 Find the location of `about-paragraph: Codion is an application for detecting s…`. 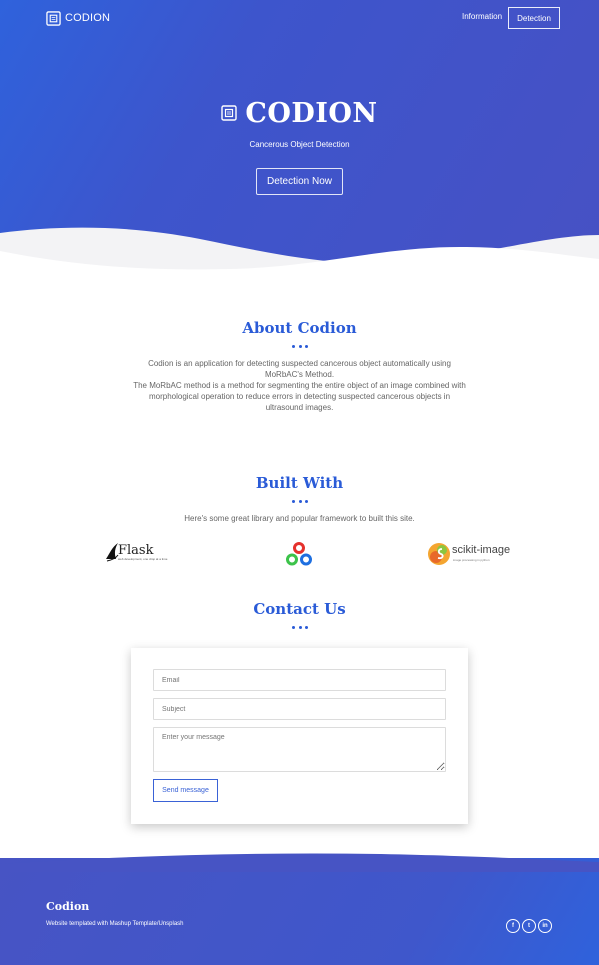

about-paragraph: Codion is an application for detecting s… is located at coordinates (299, 369).